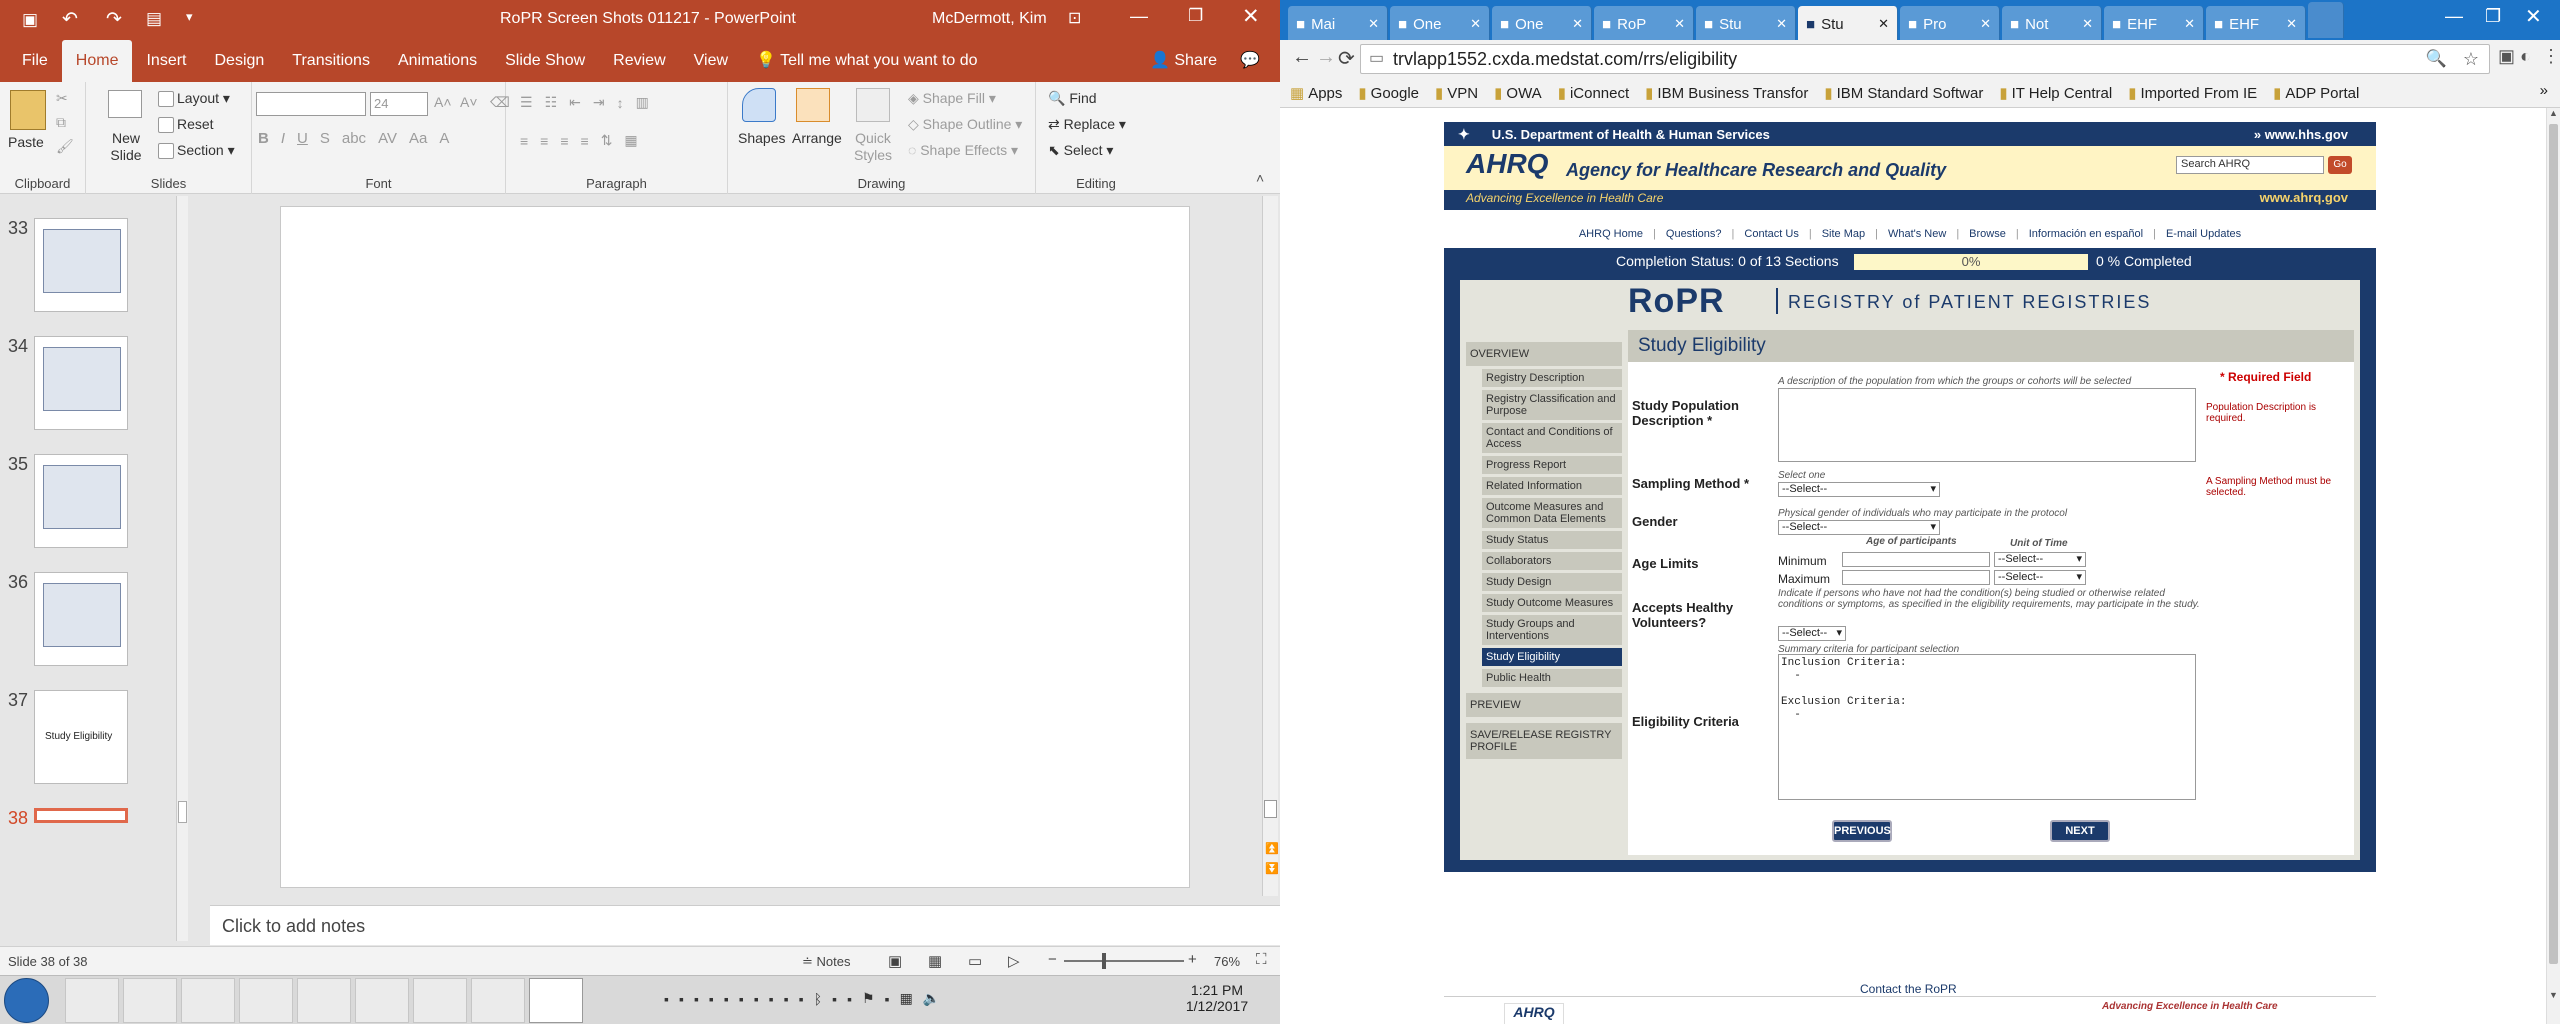 The width and height of the screenshot is (2560, 1024). I want to click on ahrq-nav-link: What's New, so click(1917, 234).